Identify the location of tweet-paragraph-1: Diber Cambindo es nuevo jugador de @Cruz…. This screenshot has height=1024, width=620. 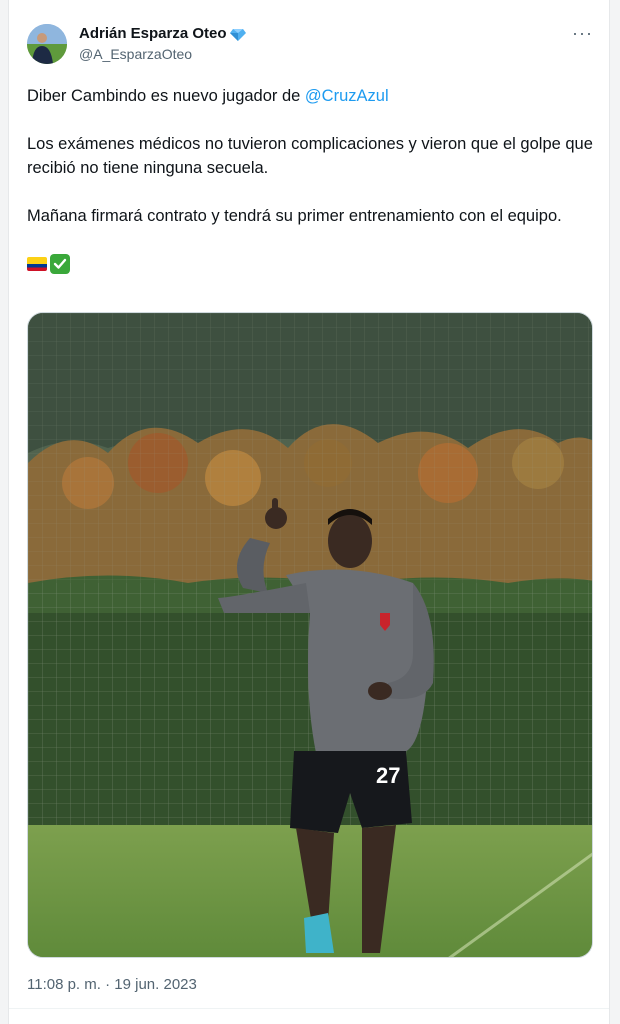
(312, 96).